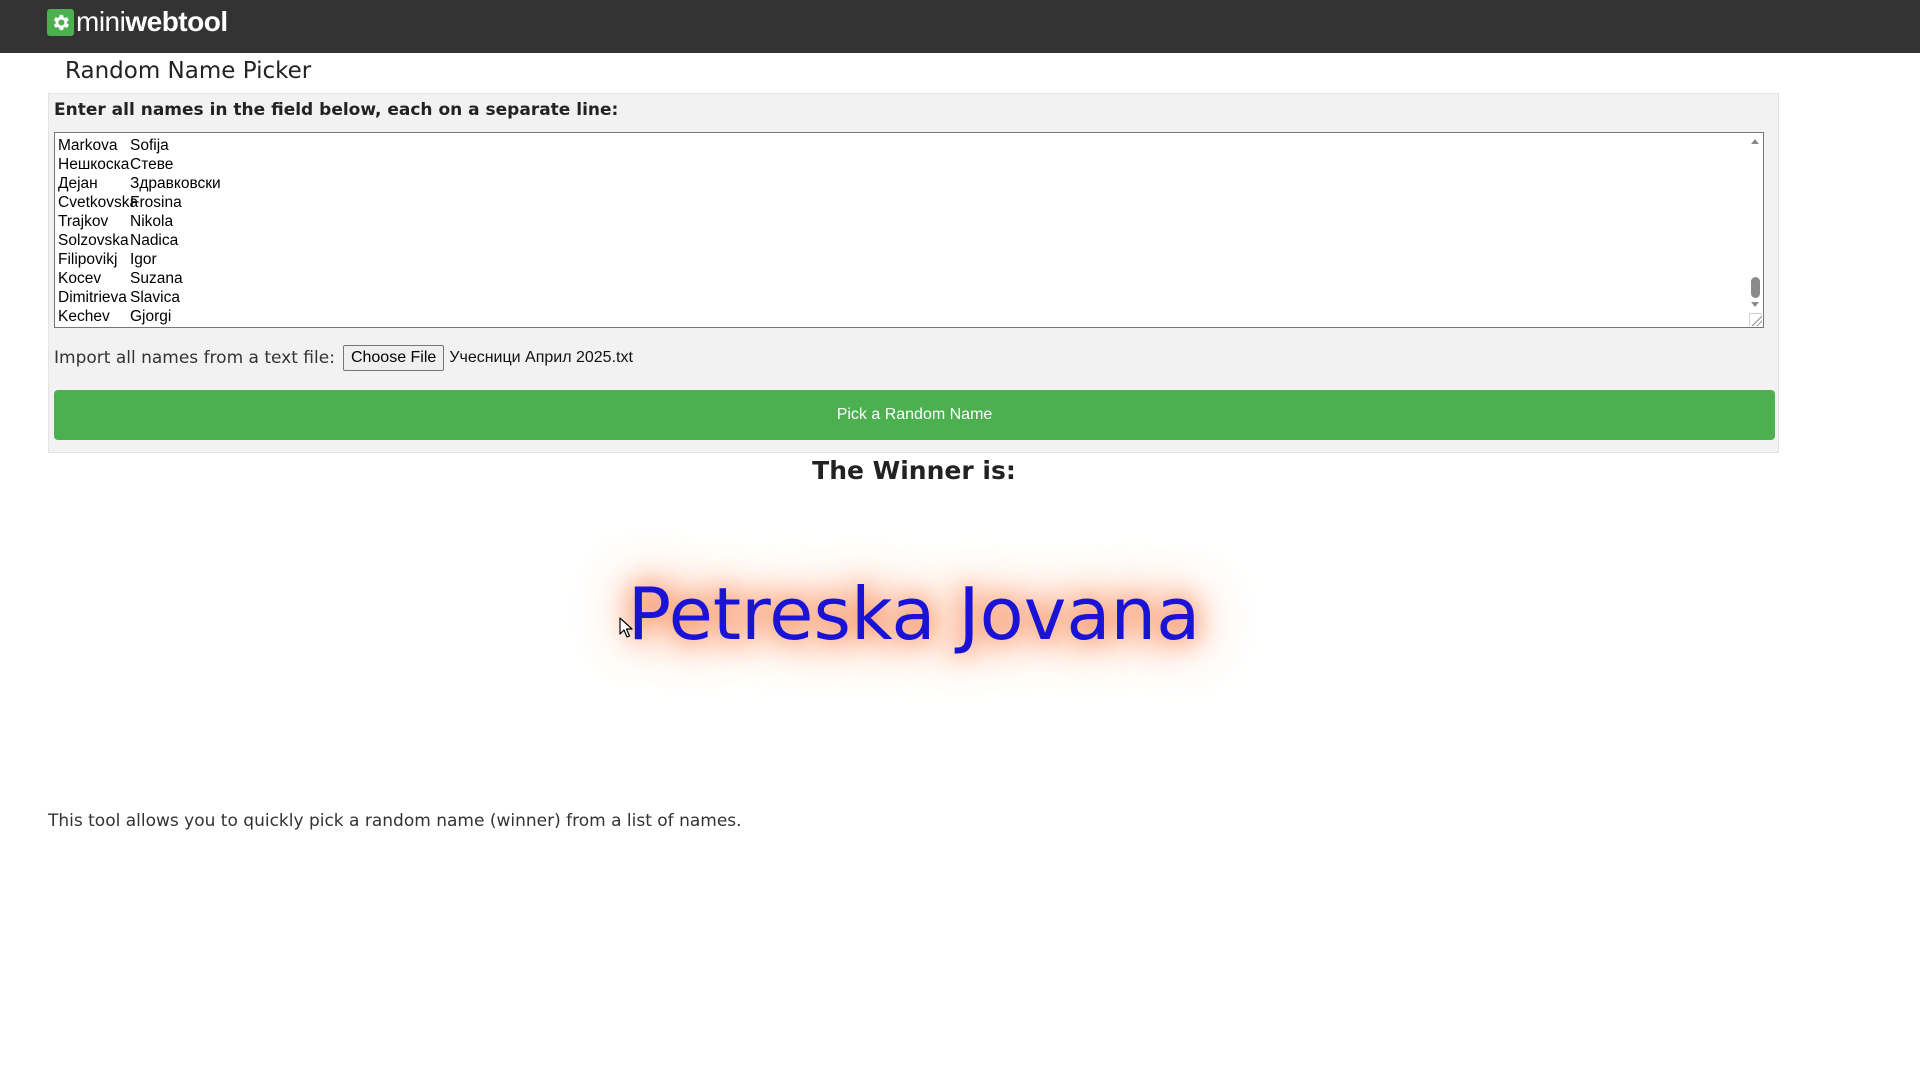 The image size is (1920, 1080). I want to click on name-entry-first: Стеве, so click(152, 164).